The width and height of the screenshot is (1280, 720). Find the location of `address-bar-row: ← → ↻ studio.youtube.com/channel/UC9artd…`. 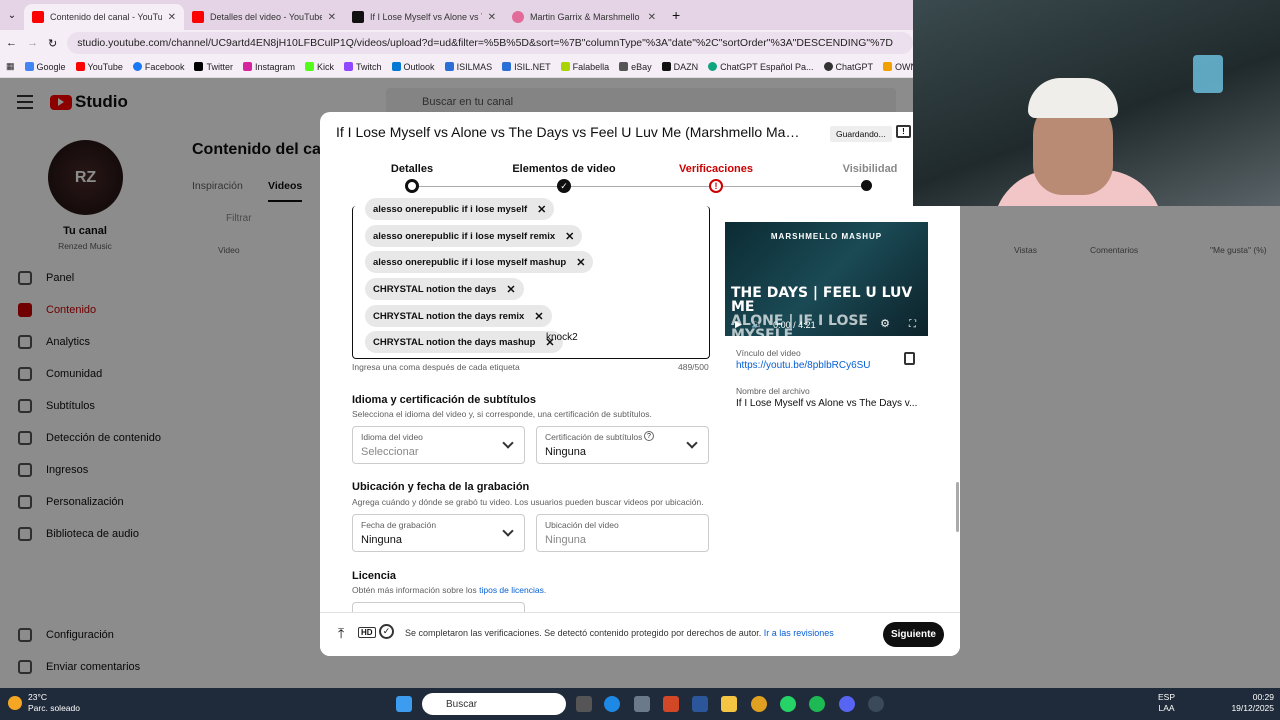

address-bar-row: ← → ↻ studio.youtube.com/channel/UC9artd… is located at coordinates (456, 43).